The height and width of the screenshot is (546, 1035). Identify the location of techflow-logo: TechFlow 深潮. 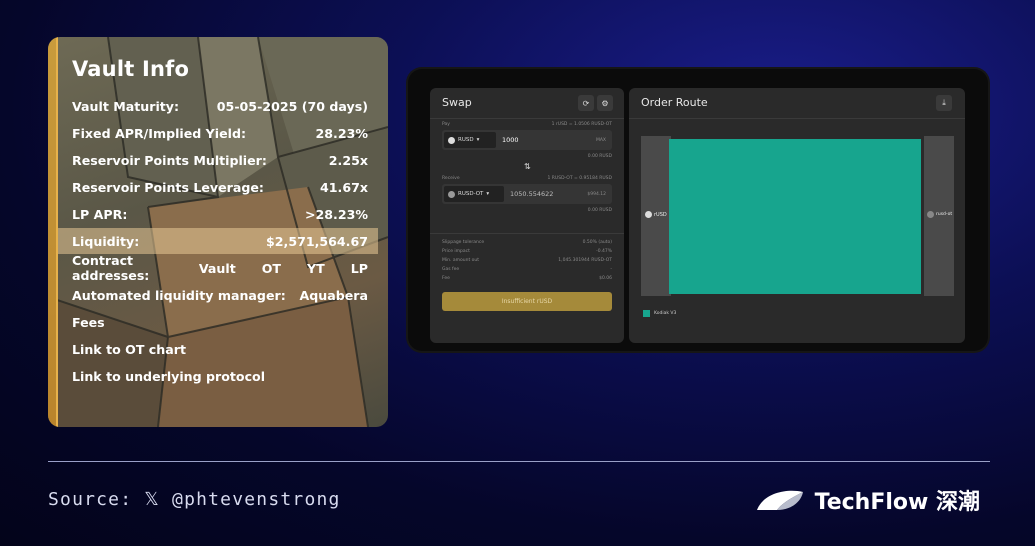
(867, 500).